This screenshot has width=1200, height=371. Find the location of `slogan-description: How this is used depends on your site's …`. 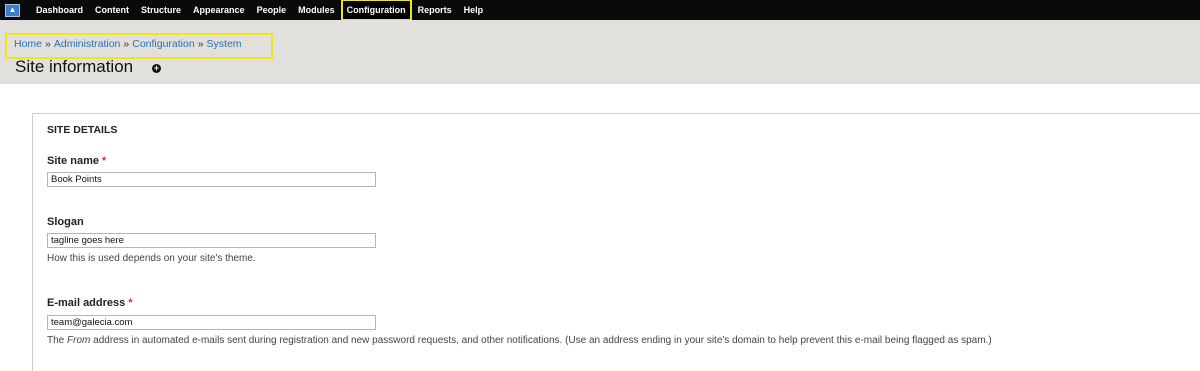

slogan-description: How this is used depends on your site's … is located at coordinates (151, 258).